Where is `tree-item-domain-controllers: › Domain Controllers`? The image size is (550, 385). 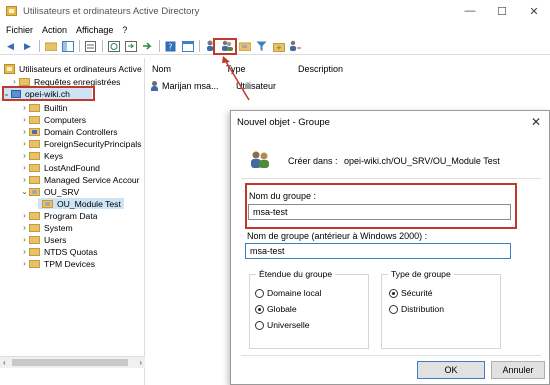 tree-item-domain-controllers: › Domain Controllers is located at coordinates (68, 131).